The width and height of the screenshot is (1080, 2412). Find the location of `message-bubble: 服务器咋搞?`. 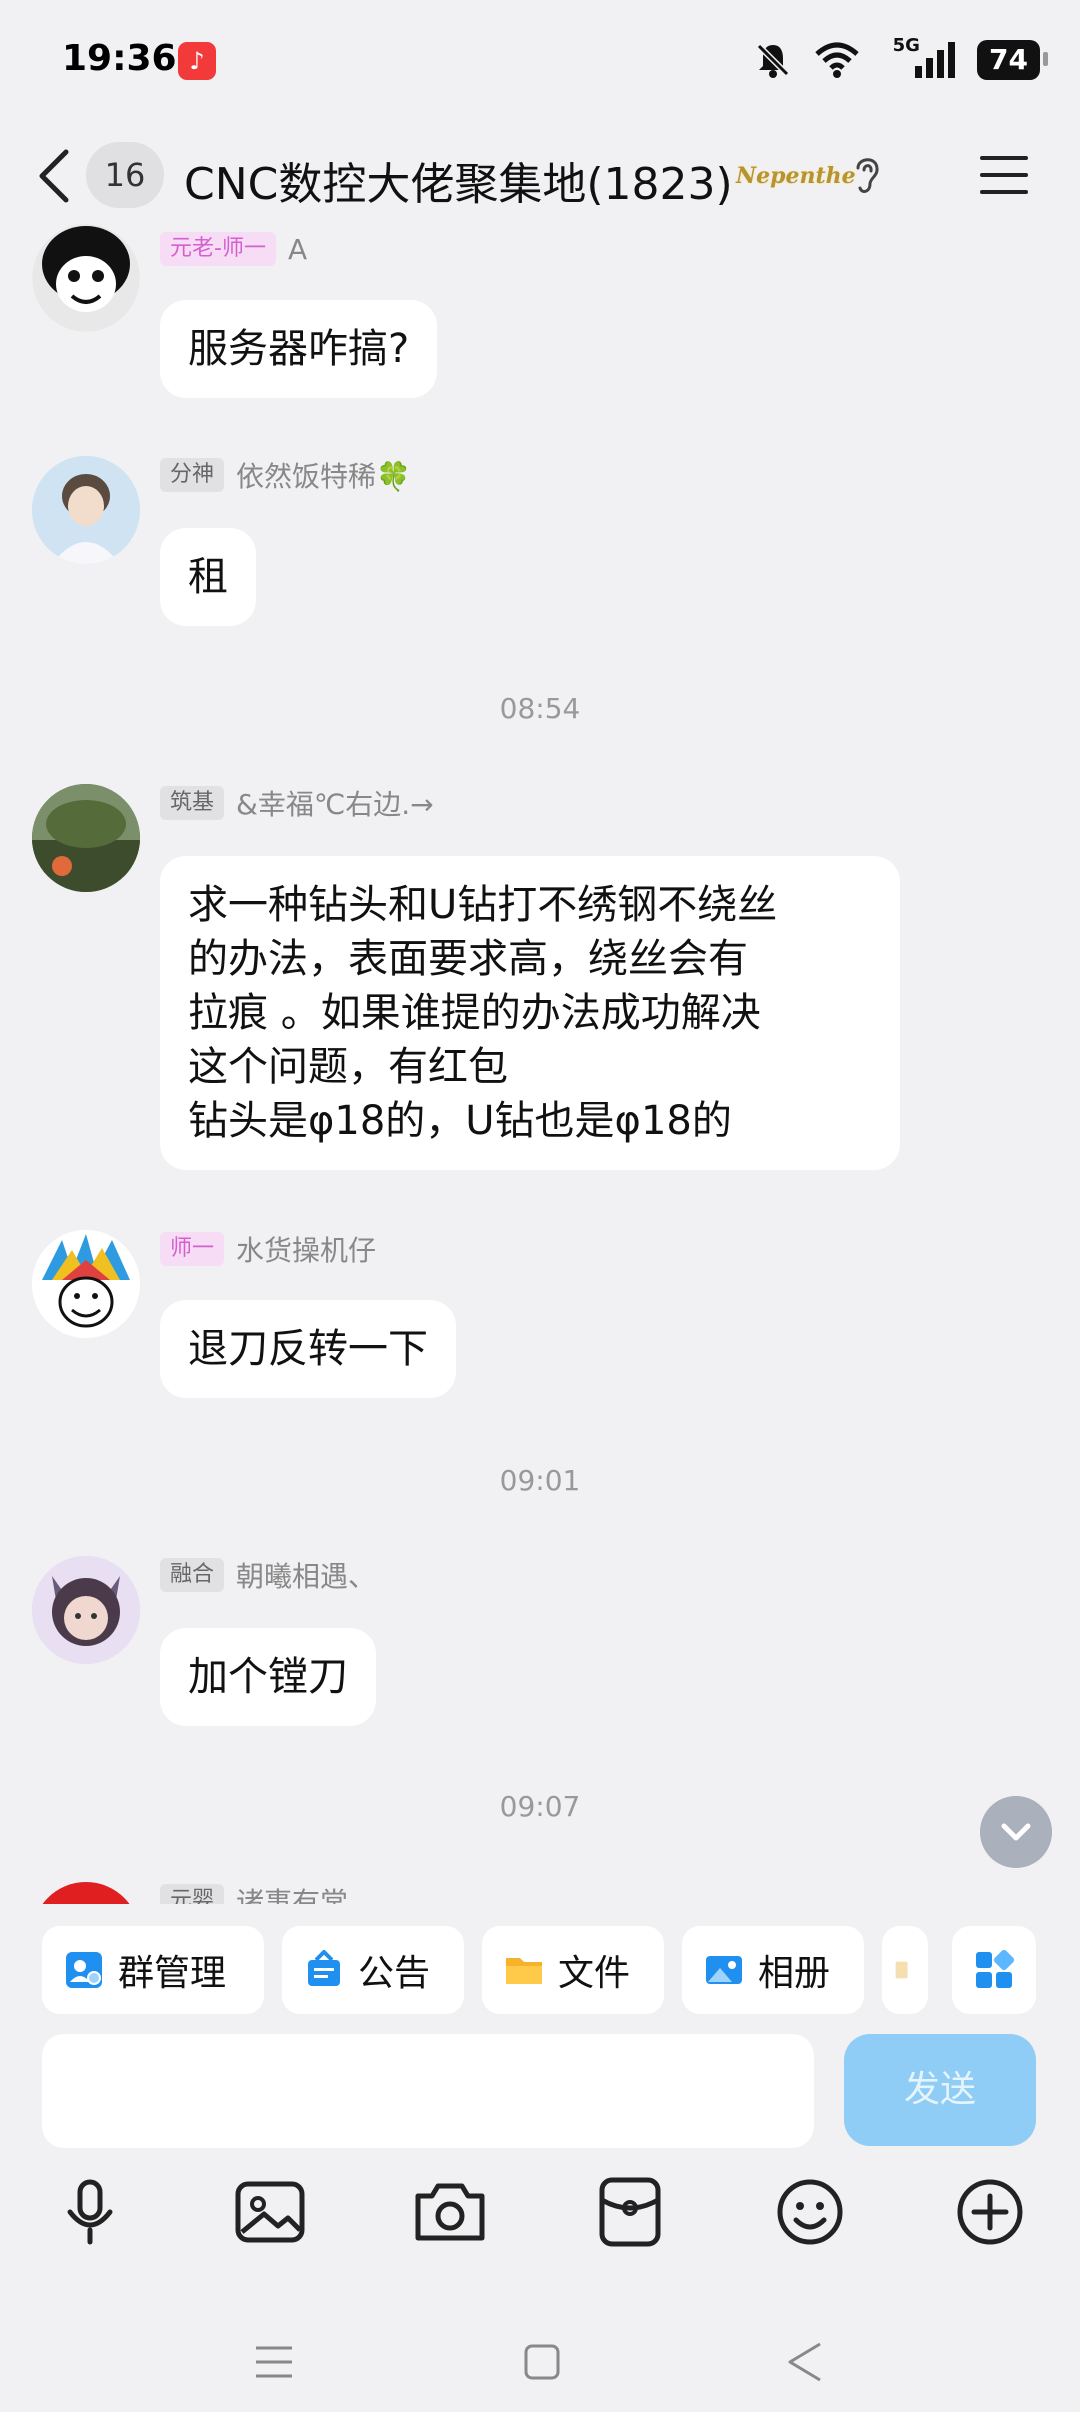

message-bubble: 服务器咋搞? is located at coordinates (299, 349).